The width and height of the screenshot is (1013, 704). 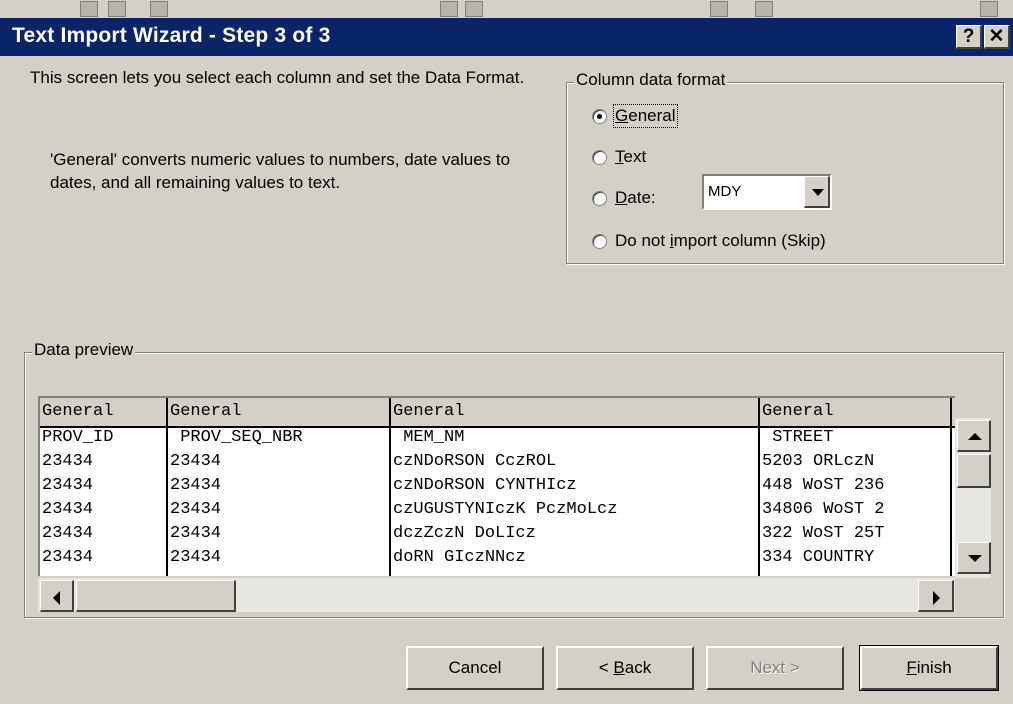 I want to click on horizontal-scroll-thumb, so click(x=156, y=596).